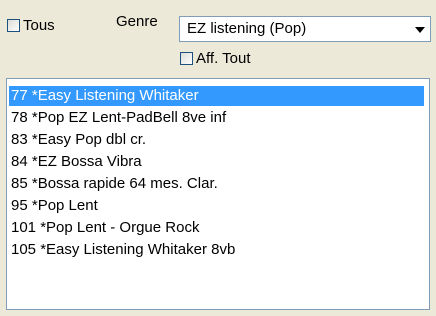 This screenshot has height=316, width=436. I want to click on aff-tout-label: Aff. Tout, so click(223, 58).